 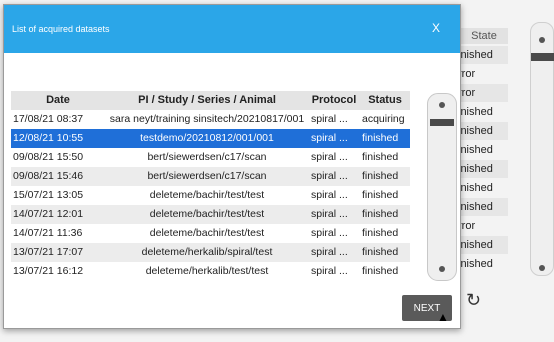 I want to click on column-header-date: Date, so click(x=58, y=100).